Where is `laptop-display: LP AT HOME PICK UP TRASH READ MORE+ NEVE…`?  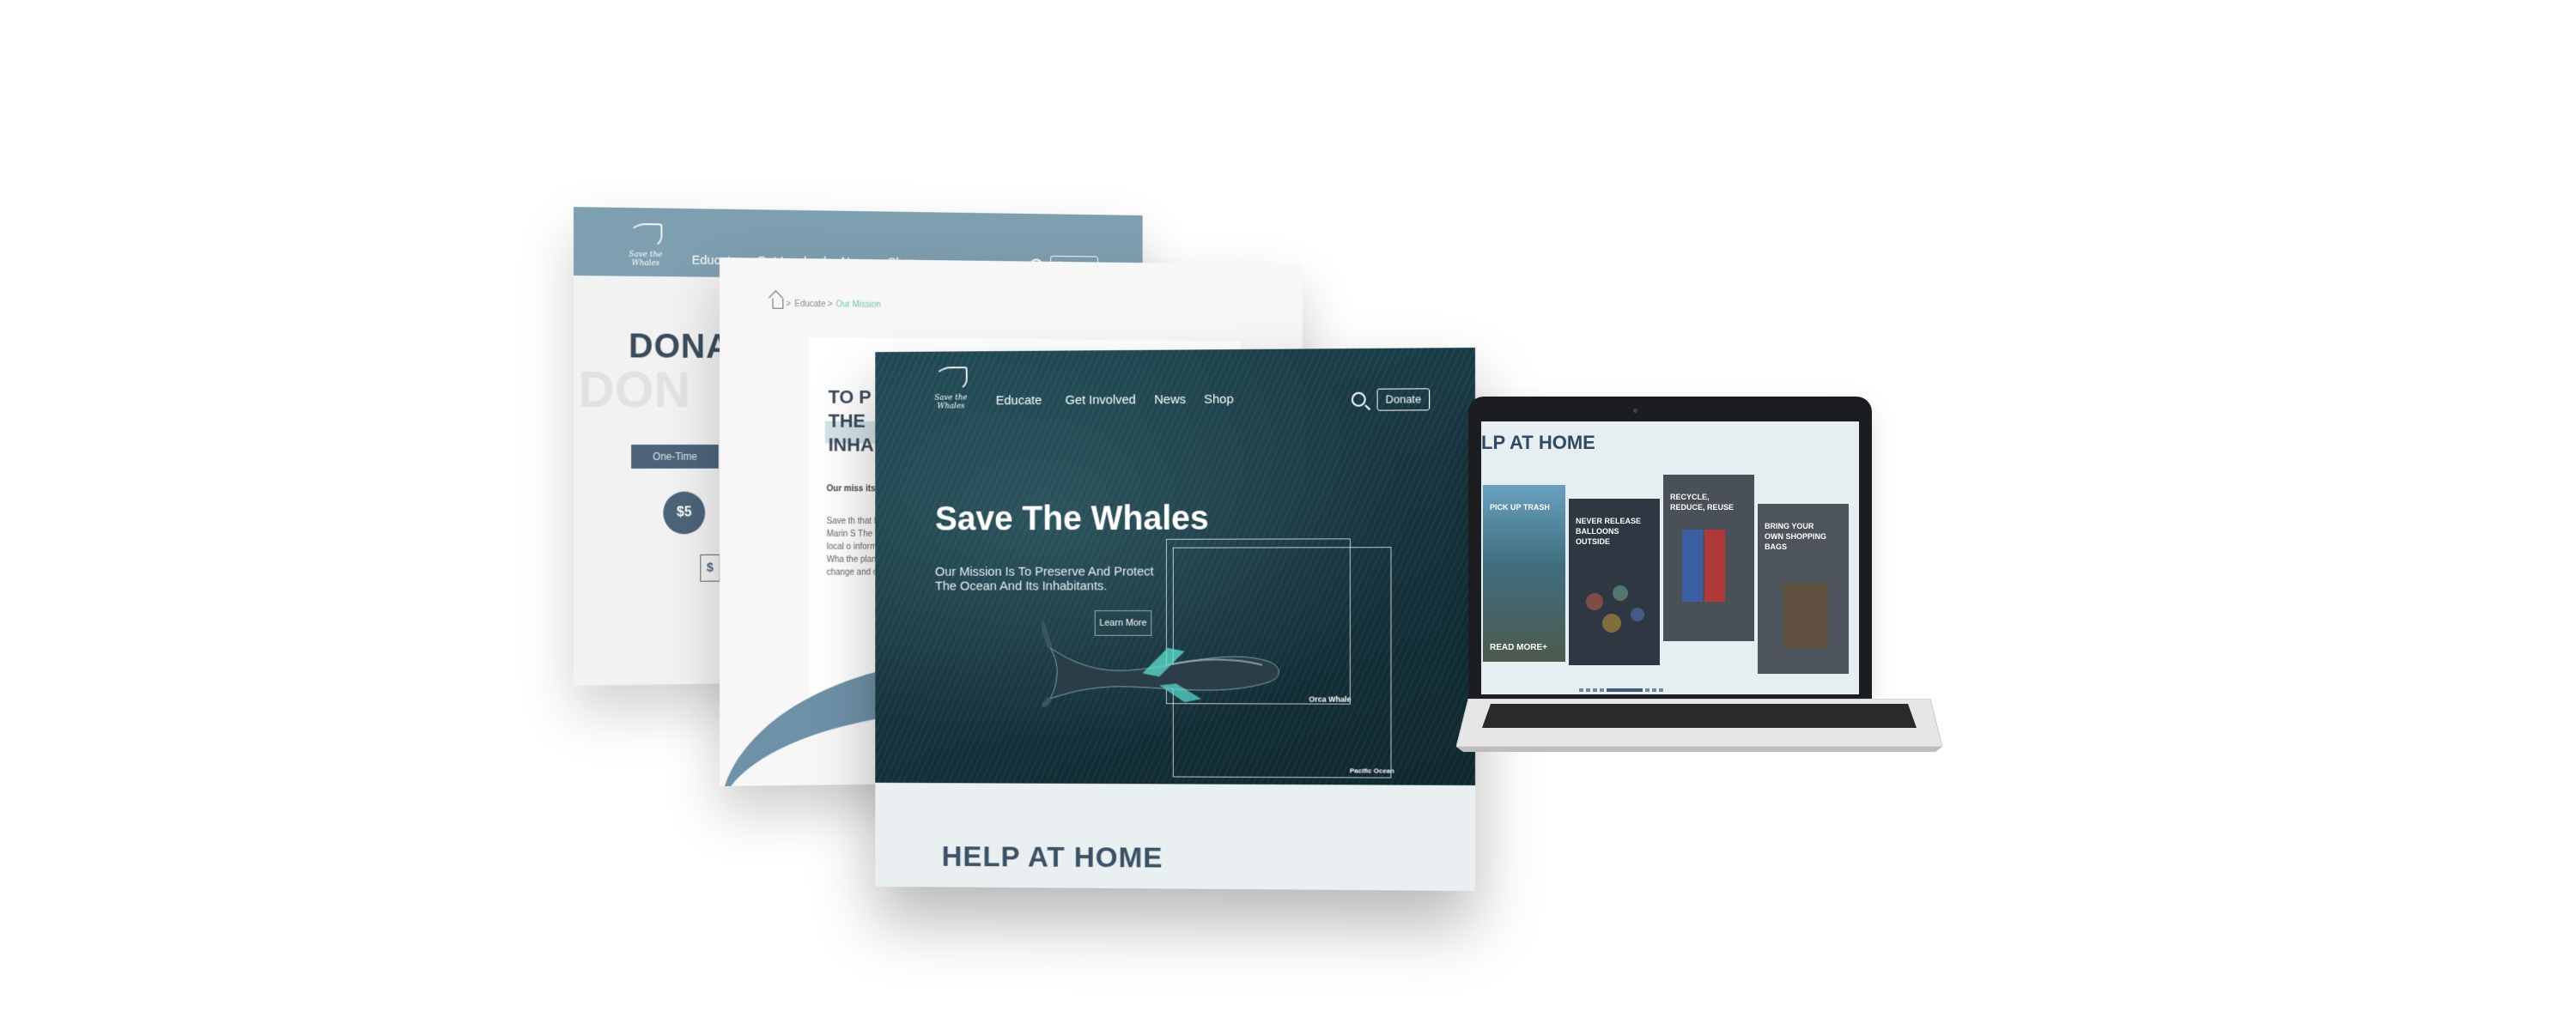
laptop-display: LP AT HOME PICK UP TRASH READ MORE+ NEVE… is located at coordinates (1670, 557).